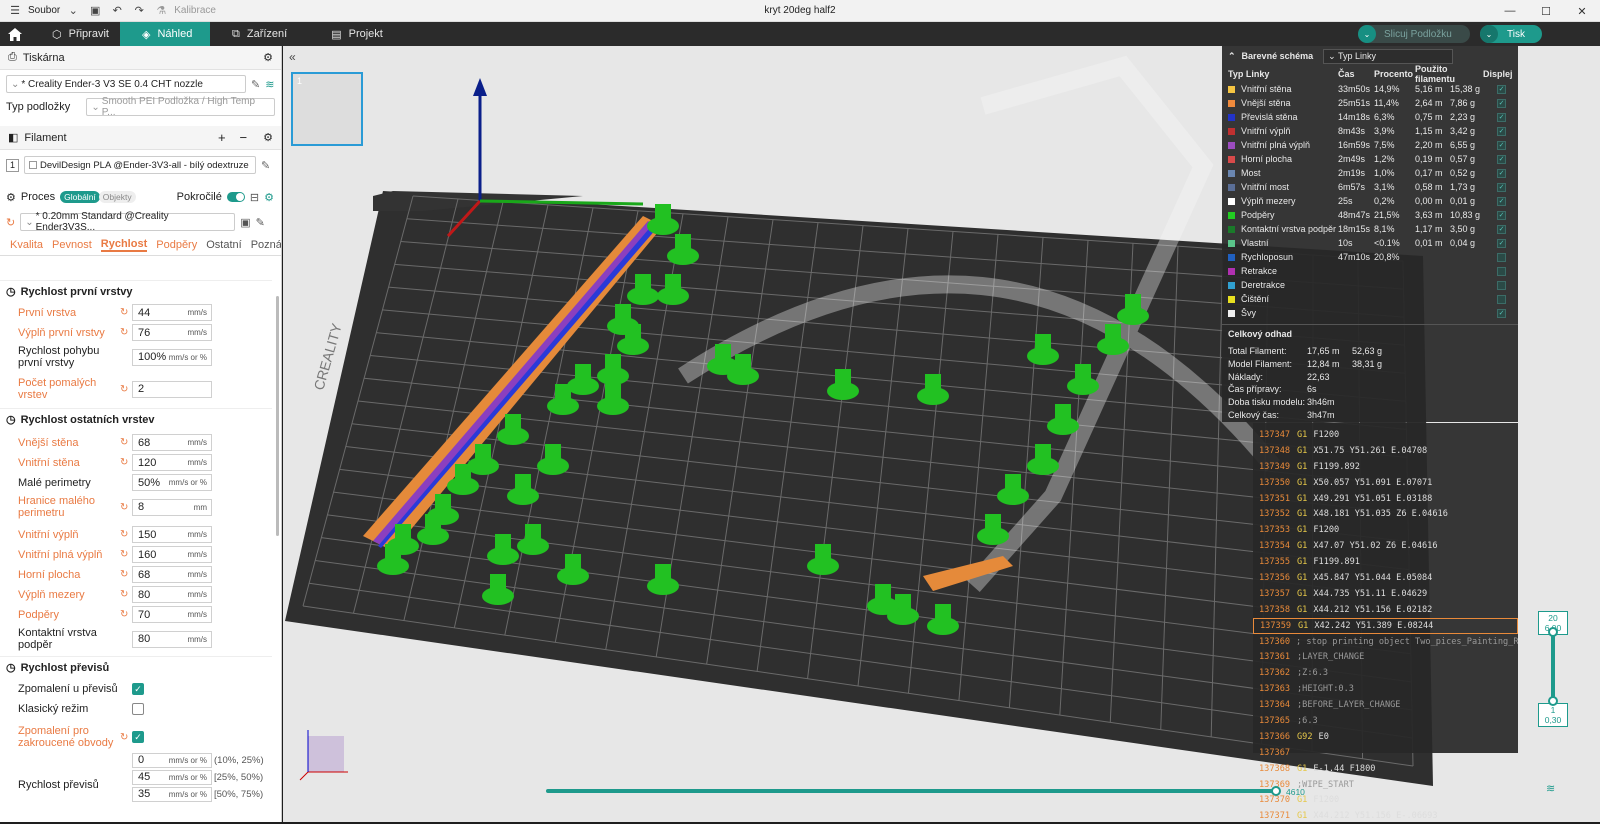 Image resolution: width=1600 pixels, height=824 pixels. I want to click on layers-menu-icon: ≋, so click(1550, 788).